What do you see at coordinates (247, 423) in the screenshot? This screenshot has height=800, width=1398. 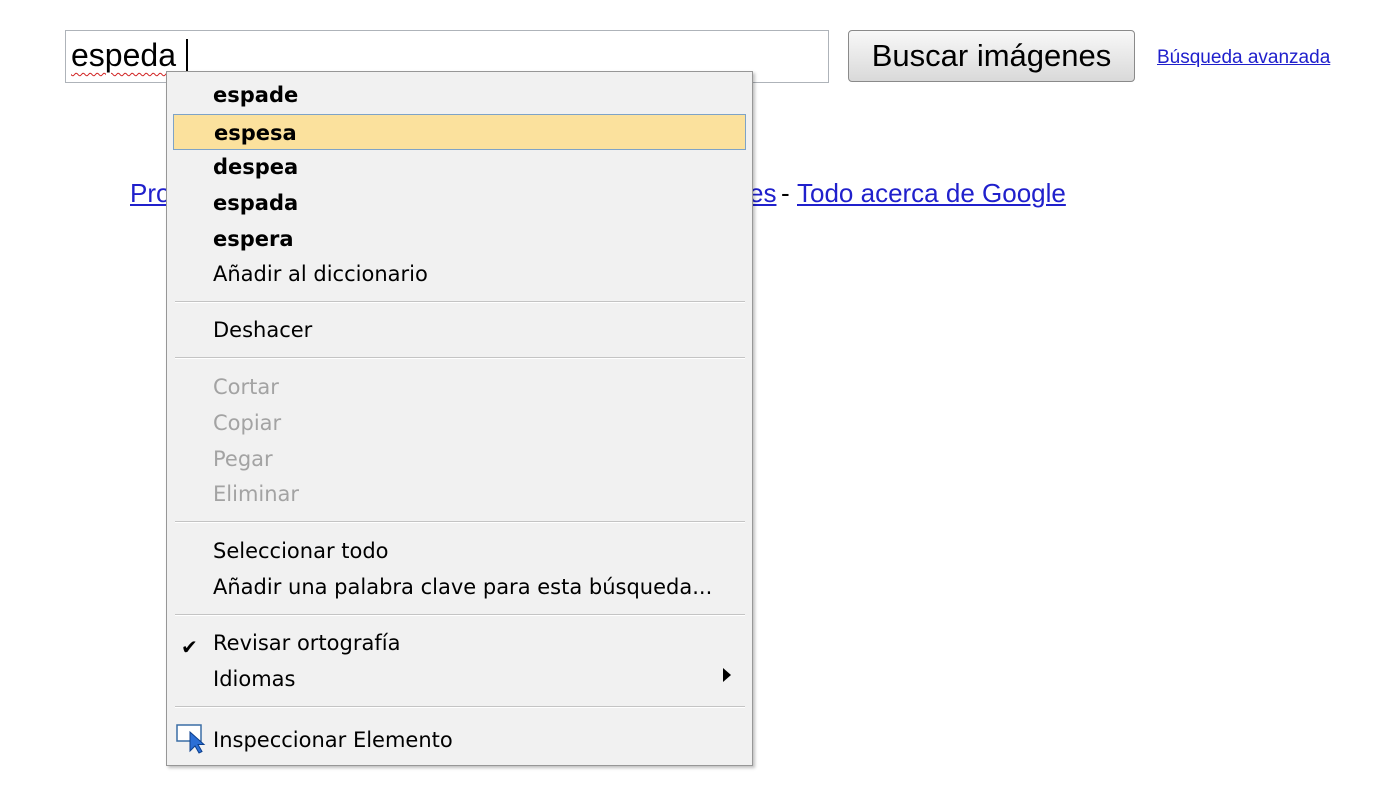 I see `copy-item: Copiar` at bounding box center [247, 423].